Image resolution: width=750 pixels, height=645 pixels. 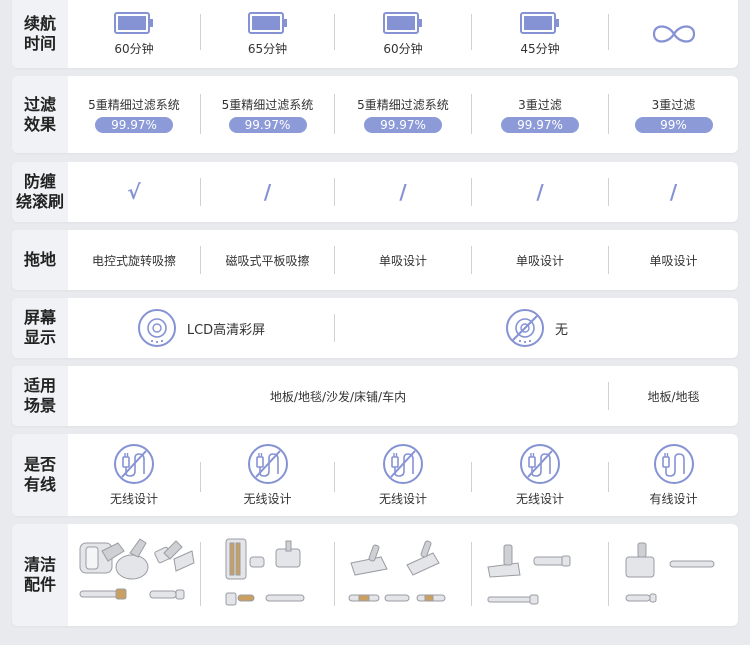 What do you see at coordinates (40, 34) in the screenshot?
I see `battery-row-label: 续航 时间` at bounding box center [40, 34].